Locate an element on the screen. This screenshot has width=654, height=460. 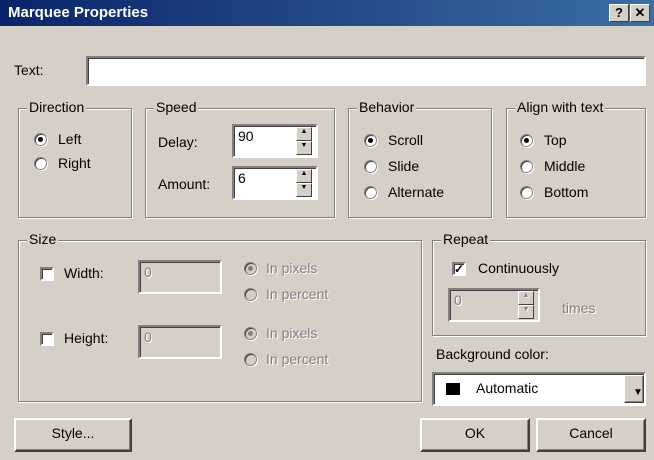
background-color-select: Automatic ▼ is located at coordinates (539, 389).